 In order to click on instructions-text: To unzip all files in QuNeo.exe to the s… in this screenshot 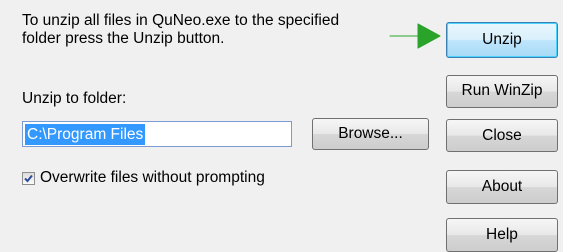, I will do `click(181, 29)`.